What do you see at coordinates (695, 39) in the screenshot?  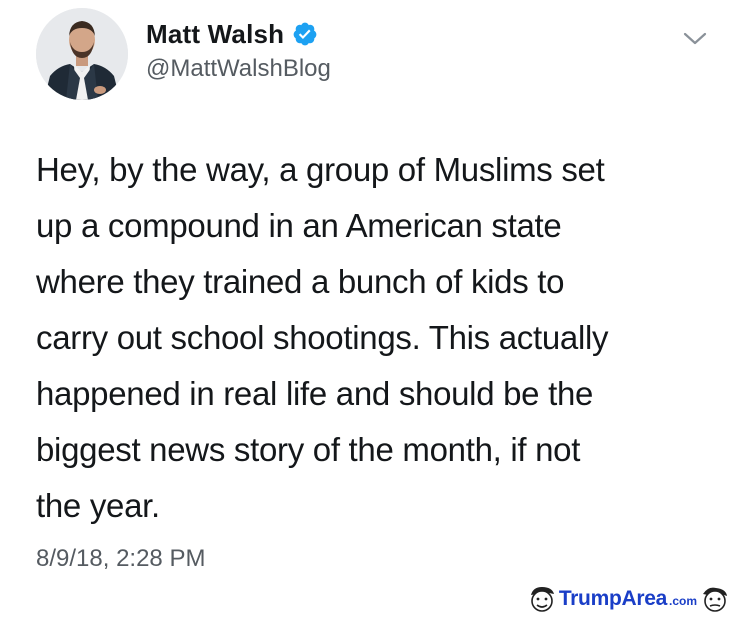 I see `chevron-down-icon` at bounding box center [695, 39].